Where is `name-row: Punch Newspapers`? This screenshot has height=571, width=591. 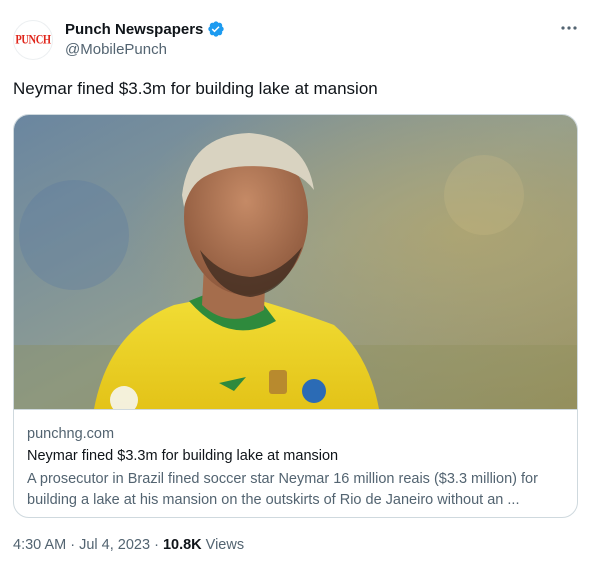
name-row: Punch Newspapers is located at coordinates (145, 29).